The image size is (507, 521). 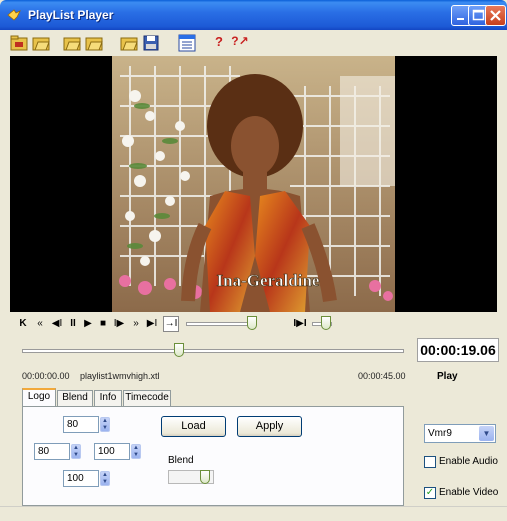 What do you see at coordinates (136, 451) in the screenshot?
I see `logo-right-spinner: ▲ ▼` at bounding box center [136, 451].